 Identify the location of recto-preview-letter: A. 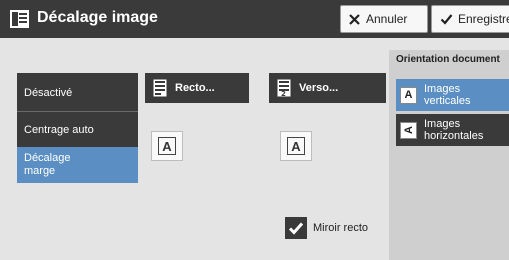
(167, 146).